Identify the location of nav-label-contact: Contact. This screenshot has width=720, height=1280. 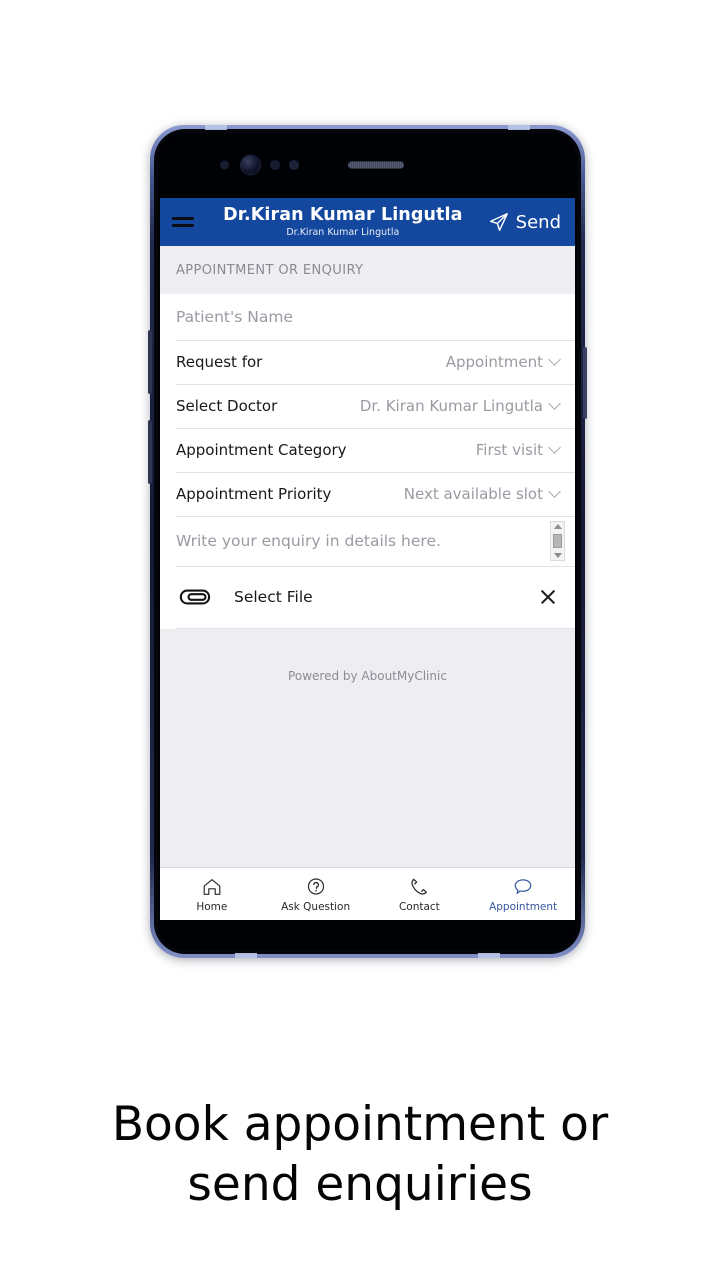
(419, 906).